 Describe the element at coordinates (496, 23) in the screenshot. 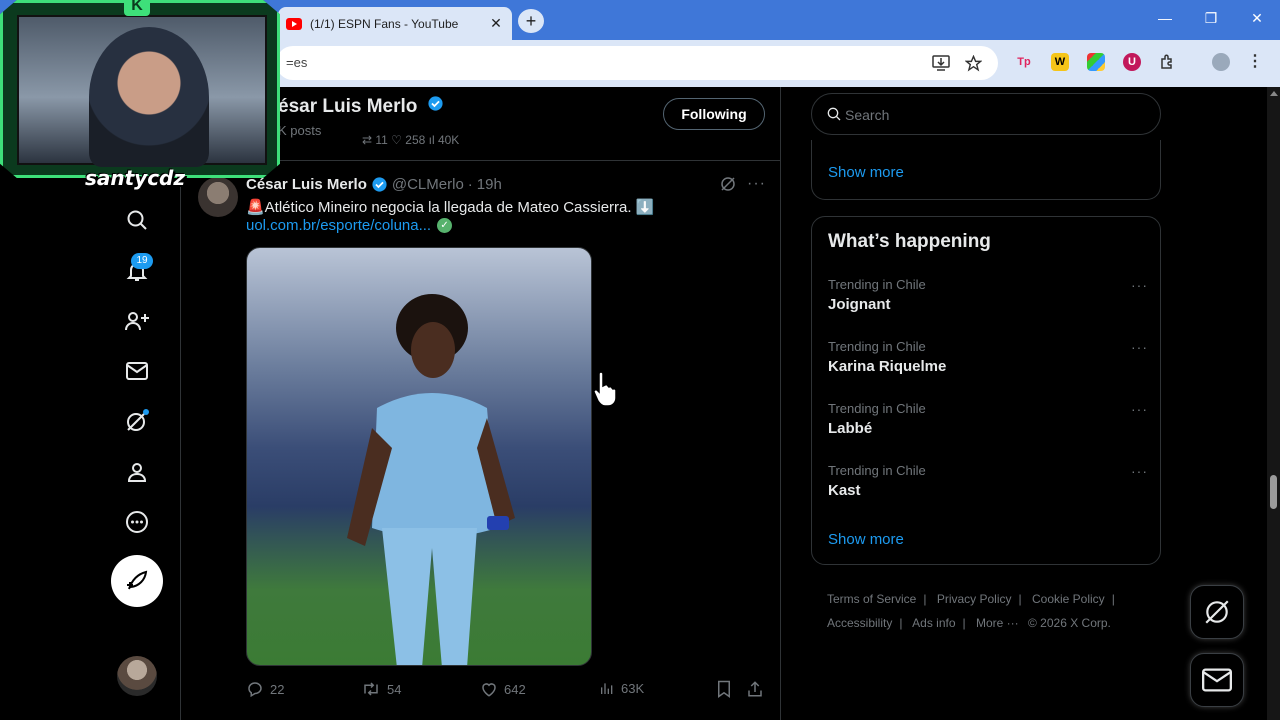

I see `tab-close-button: ✕` at that location.